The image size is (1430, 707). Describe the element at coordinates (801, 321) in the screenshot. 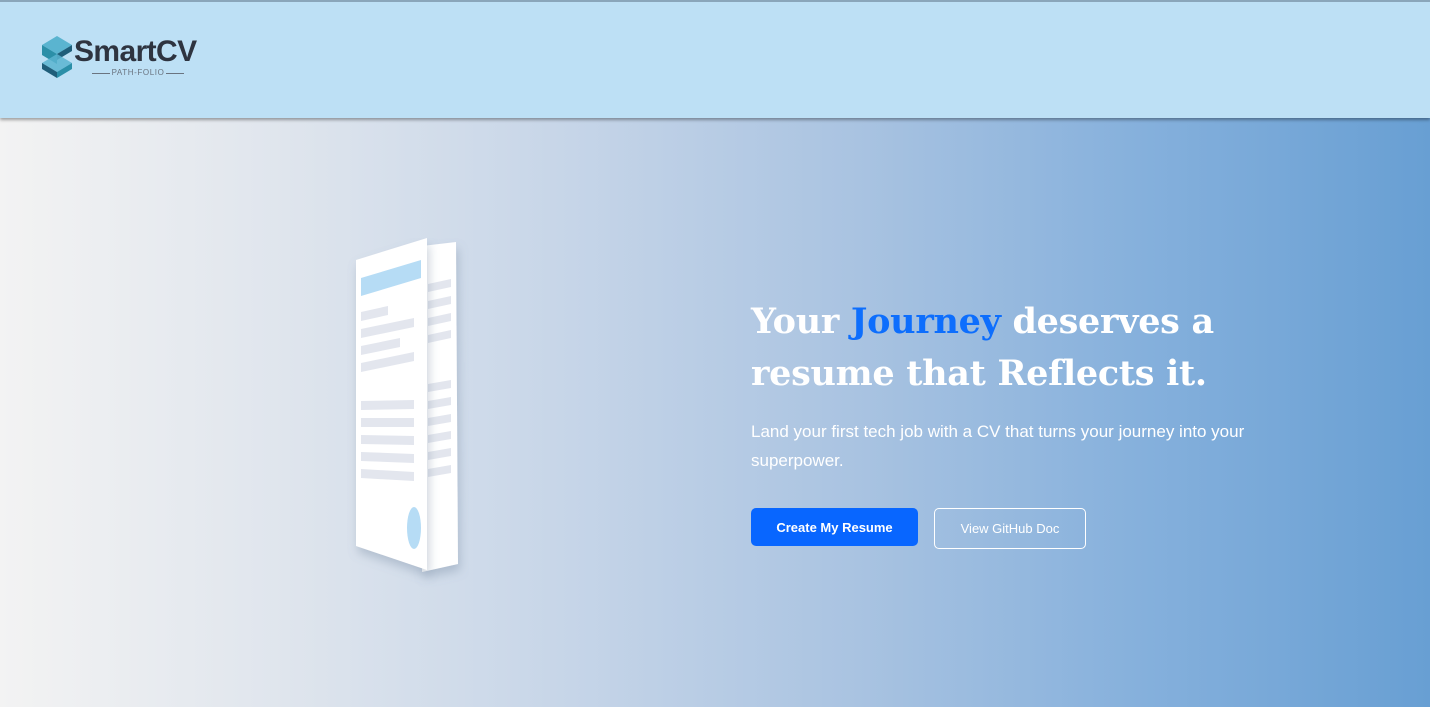

I see `headline-start: Your` at that location.